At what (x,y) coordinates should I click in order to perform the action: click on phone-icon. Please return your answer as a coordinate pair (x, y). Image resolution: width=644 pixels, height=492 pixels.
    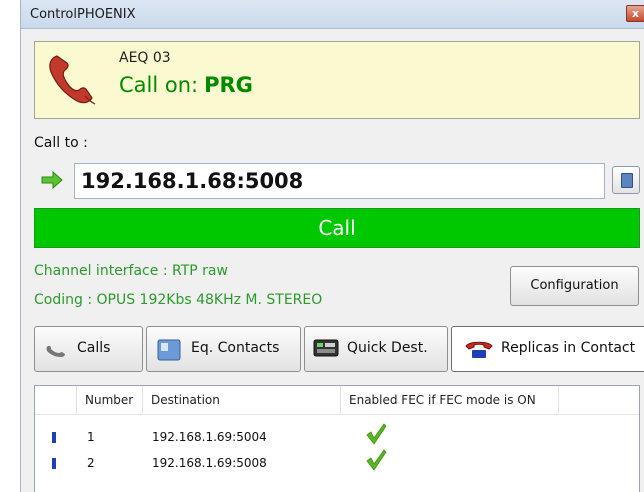
    Looking at the image, I should click on (55, 351).